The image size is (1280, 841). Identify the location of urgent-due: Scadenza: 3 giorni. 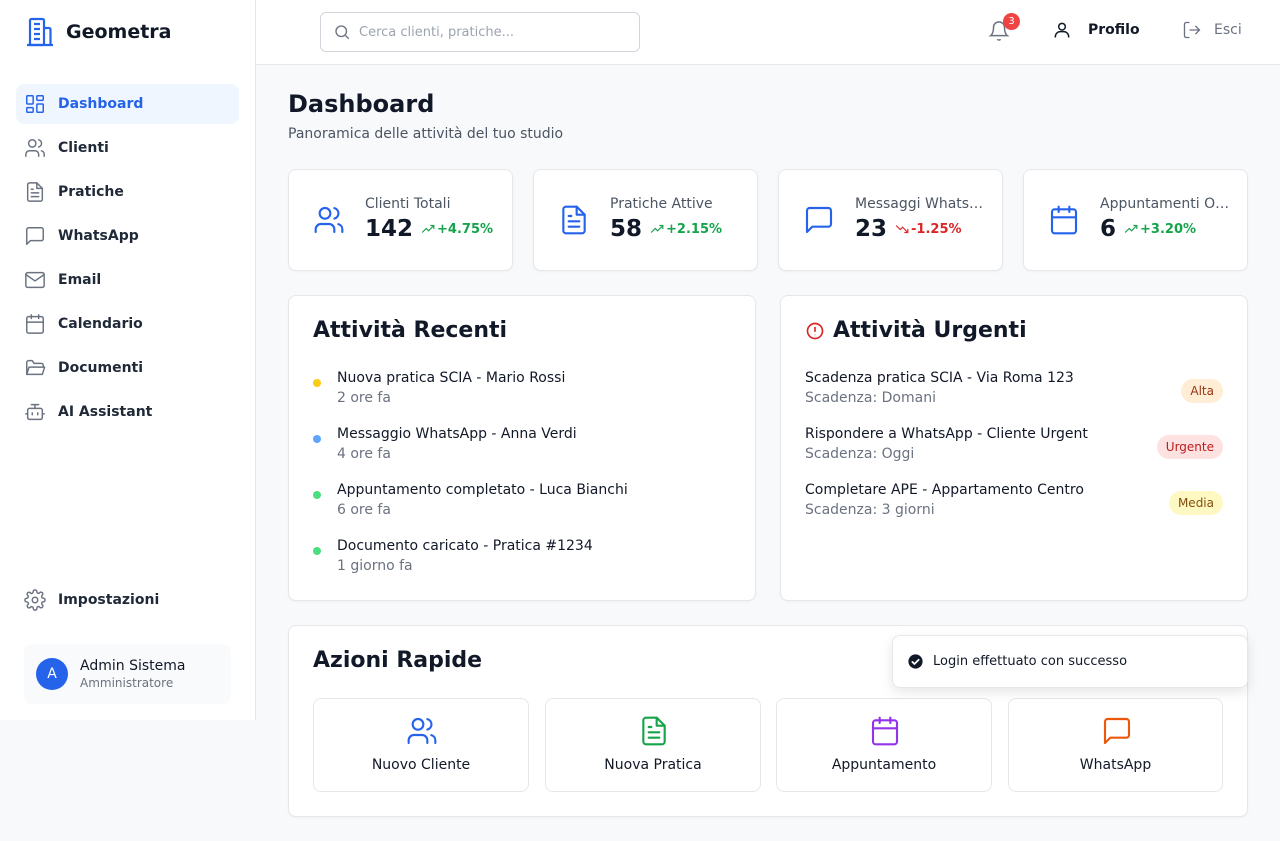
(870, 510).